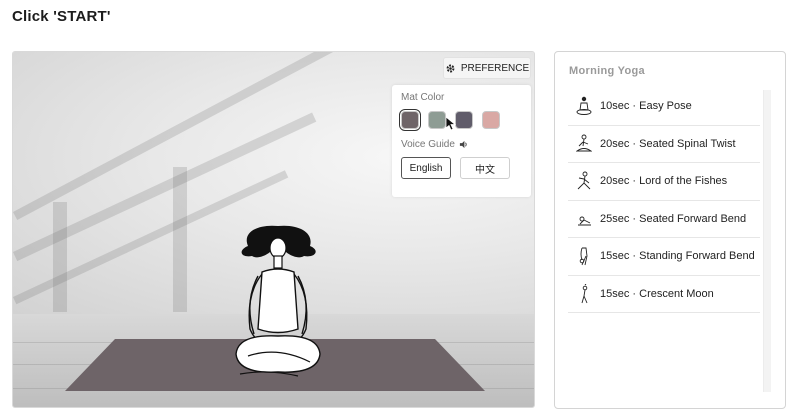 The width and height of the screenshot is (800, 420). What do you see at coordinates (664, 107) in the screenshot?
I see `list-item: 10sec · Easy Pose` at bounding box center [664, 107].